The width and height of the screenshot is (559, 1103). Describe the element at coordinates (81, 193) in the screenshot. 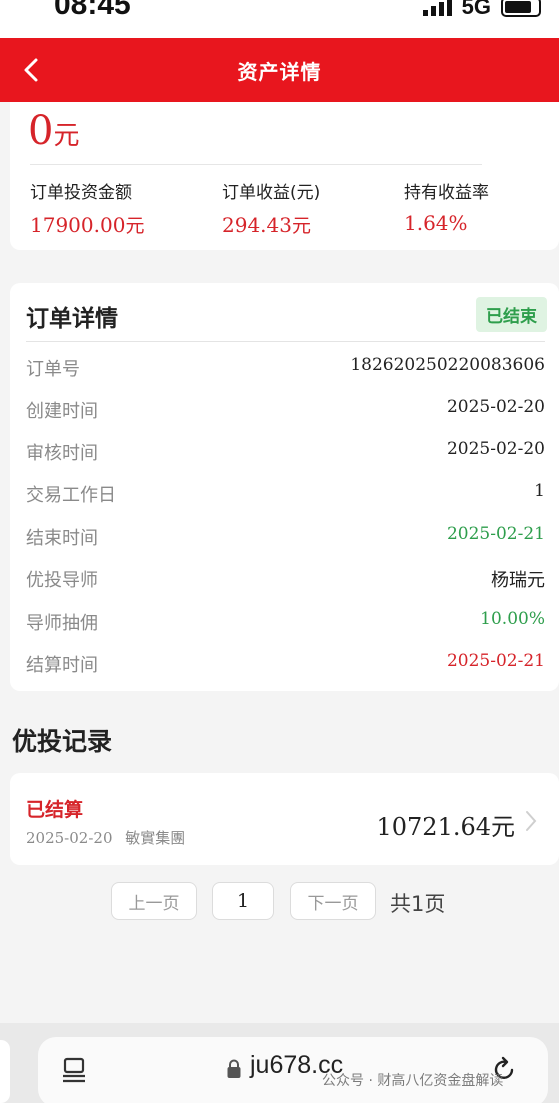

I see `stat-label: 订单投资金额` at that location.